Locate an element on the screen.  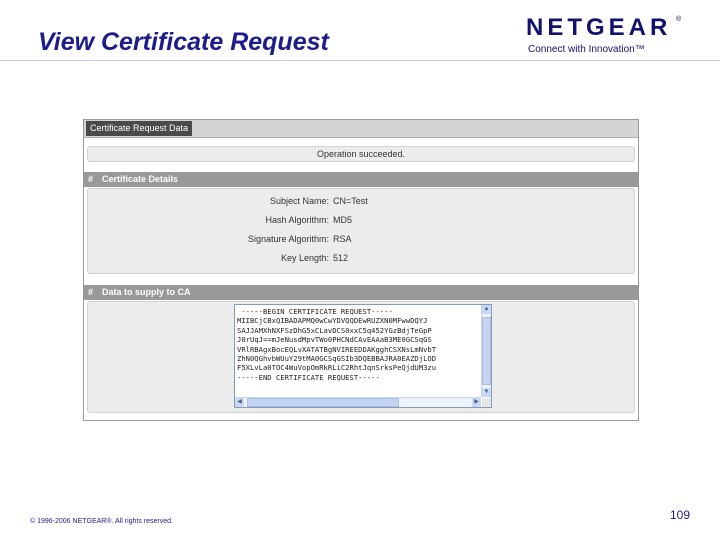
section-title: Certificate Details is located at coordinates (140, 179).